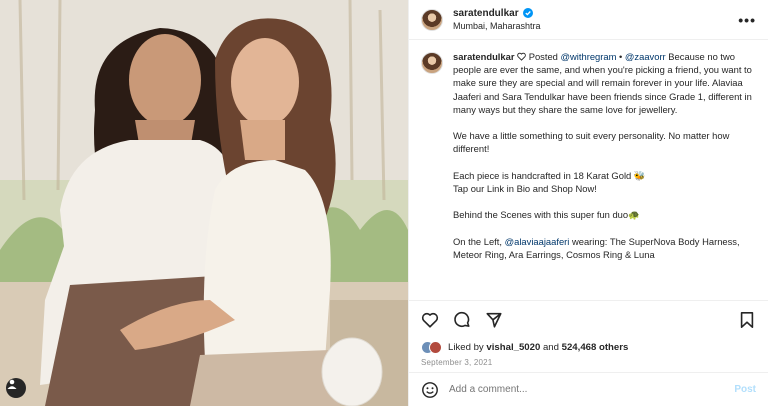 This screenshot has width=768, height=406. Describe the element at coordinates (595, 347) in the screenshot. I see `likes-count: 524,468 others` at that location.